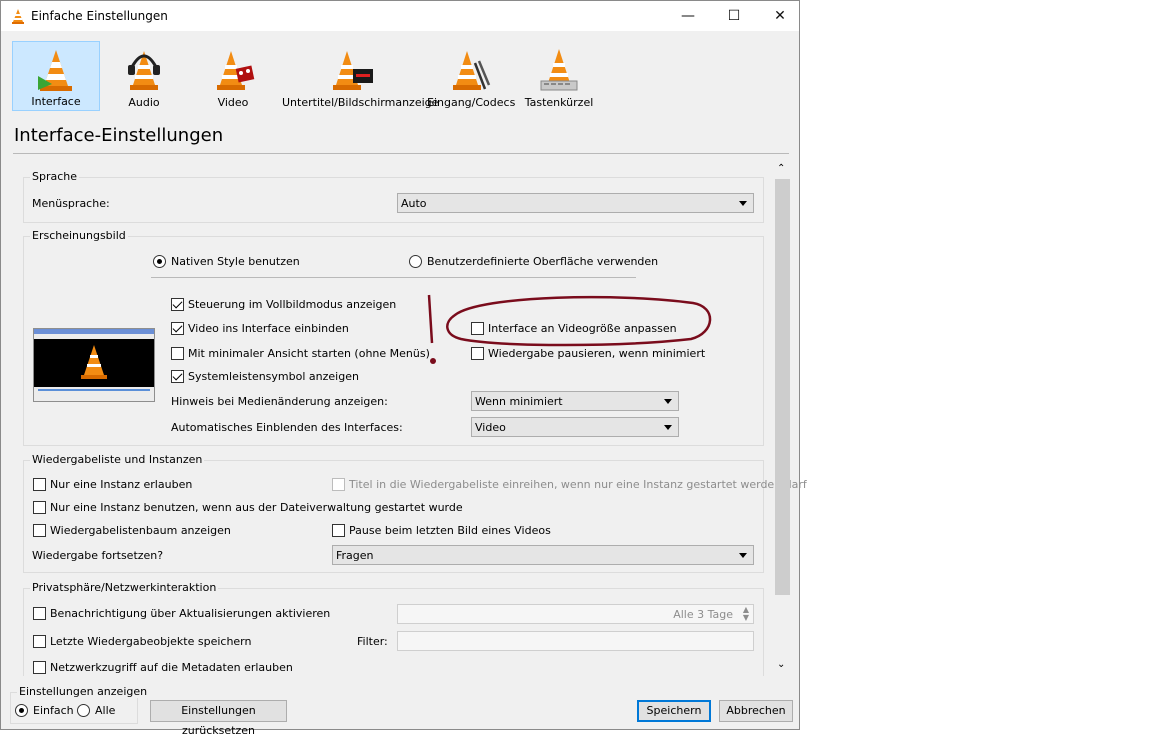 The width and height of the screenshot is (1152, 741). Describe the element at coordinates (121, 484) in the screenshot. I see `cb-eine-instanz-label: Nur eine Instanz erlauben` at that location.